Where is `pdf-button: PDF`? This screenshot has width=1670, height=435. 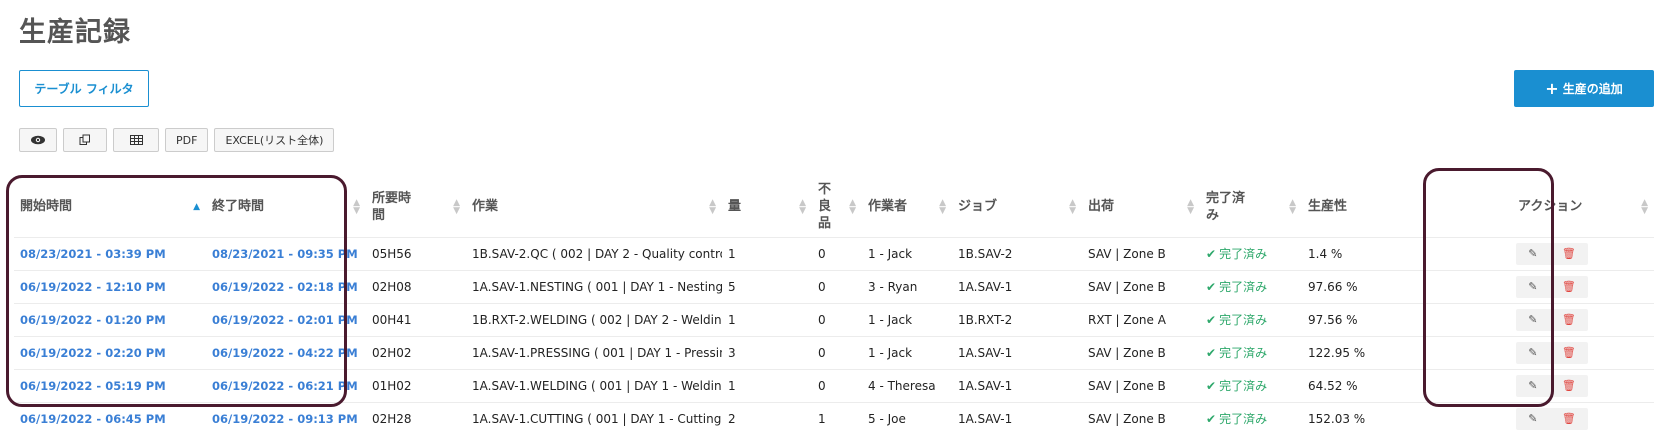
pdf-button: PDF is located at coordinates (187, 140).